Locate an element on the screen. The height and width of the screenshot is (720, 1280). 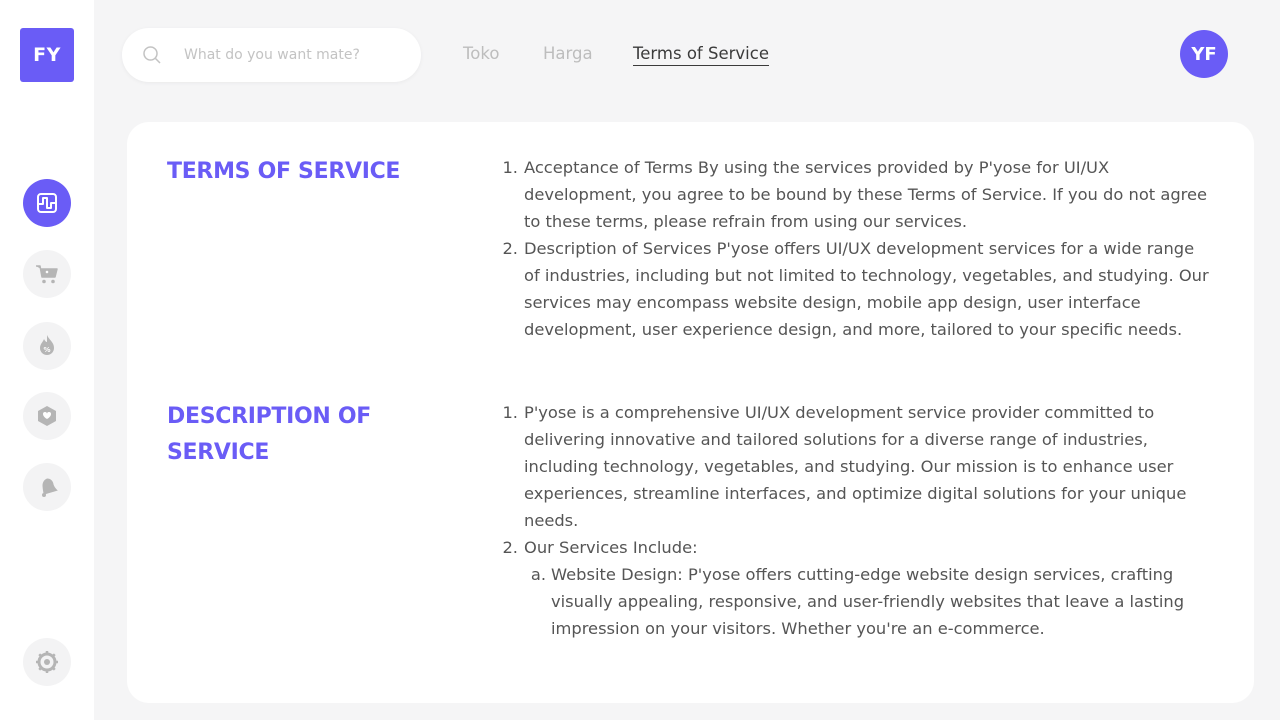
brand-logo: FY is located at coordinates (47, 55).